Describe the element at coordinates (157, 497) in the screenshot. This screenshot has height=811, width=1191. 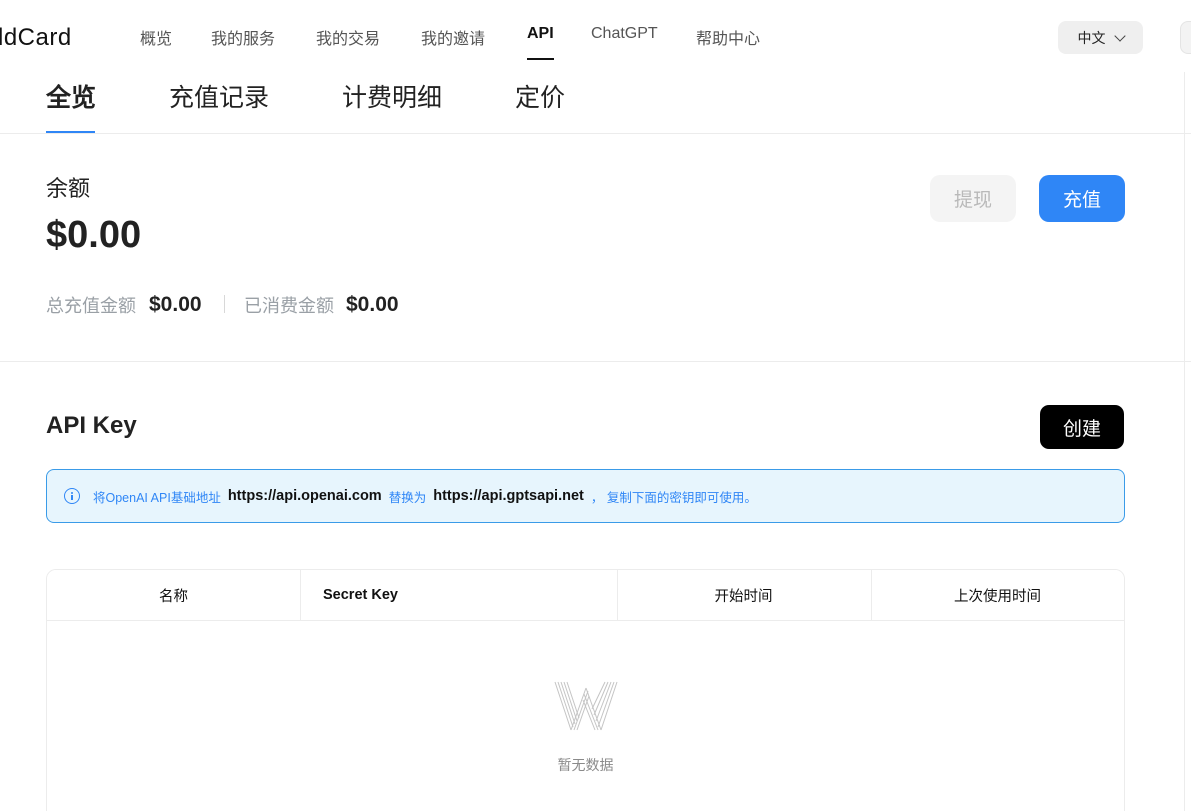
I see `info-text-part1: 将OpenAI API基础地址` at that location.